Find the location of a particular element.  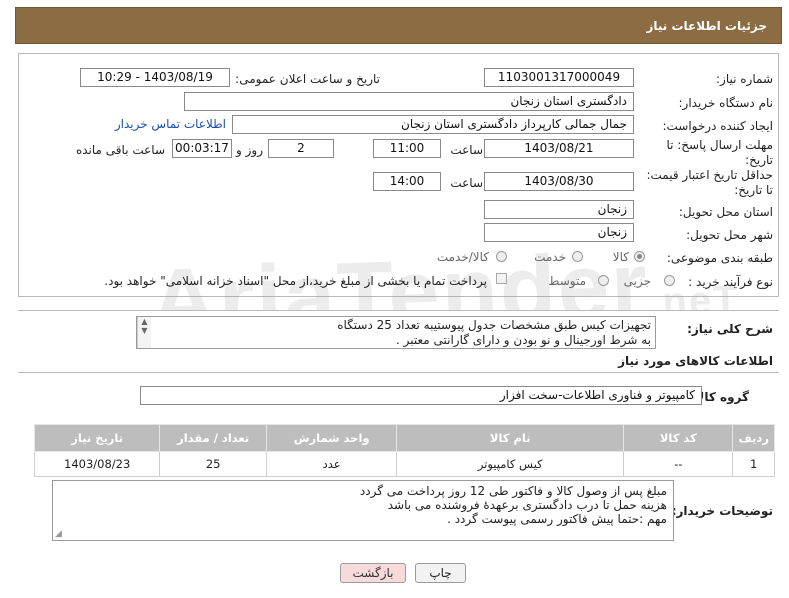

days-label: روز و is located at coordinates (249, 150).